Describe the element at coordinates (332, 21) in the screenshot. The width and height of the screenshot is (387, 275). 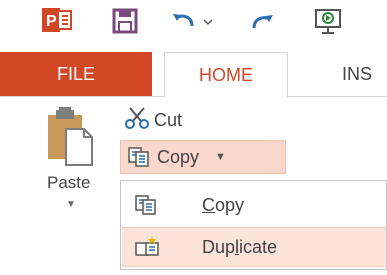
I see `start-slideshow-icon` at that location.